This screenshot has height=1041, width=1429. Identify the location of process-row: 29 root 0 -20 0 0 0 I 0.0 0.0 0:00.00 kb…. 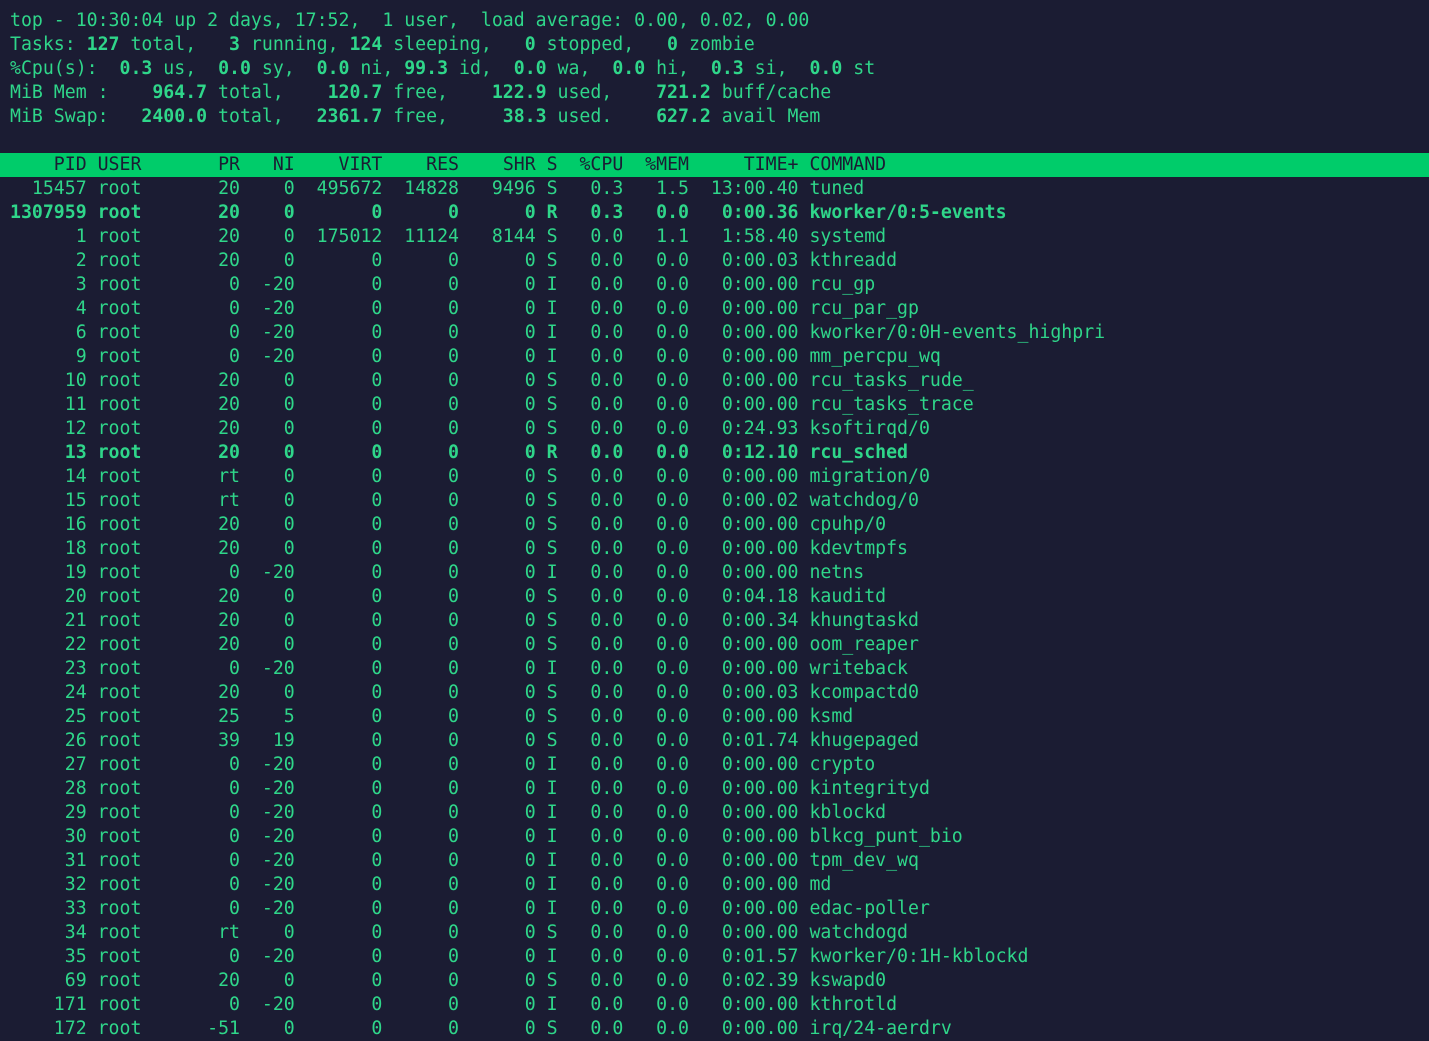
(714, 813).